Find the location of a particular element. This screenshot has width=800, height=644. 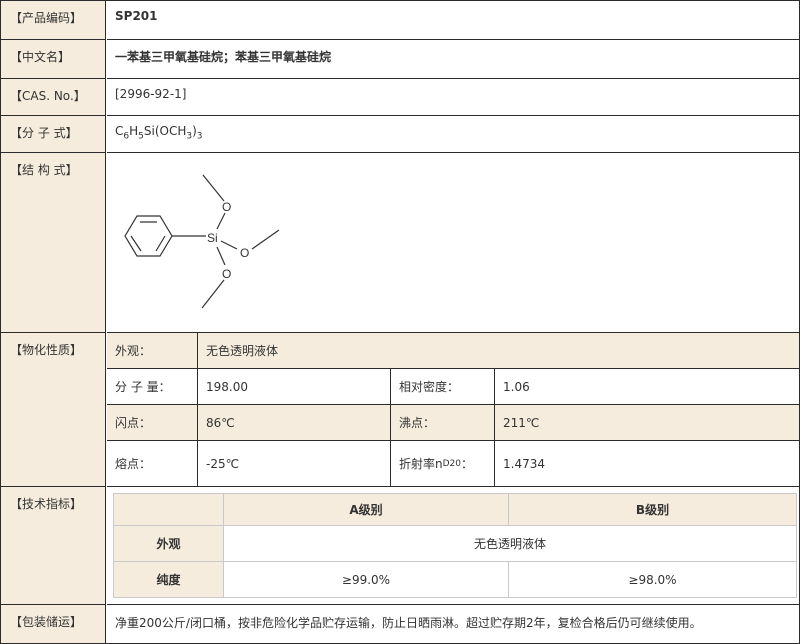

label-formula: 【分 子 式】 is located at coordinates (53, 134).